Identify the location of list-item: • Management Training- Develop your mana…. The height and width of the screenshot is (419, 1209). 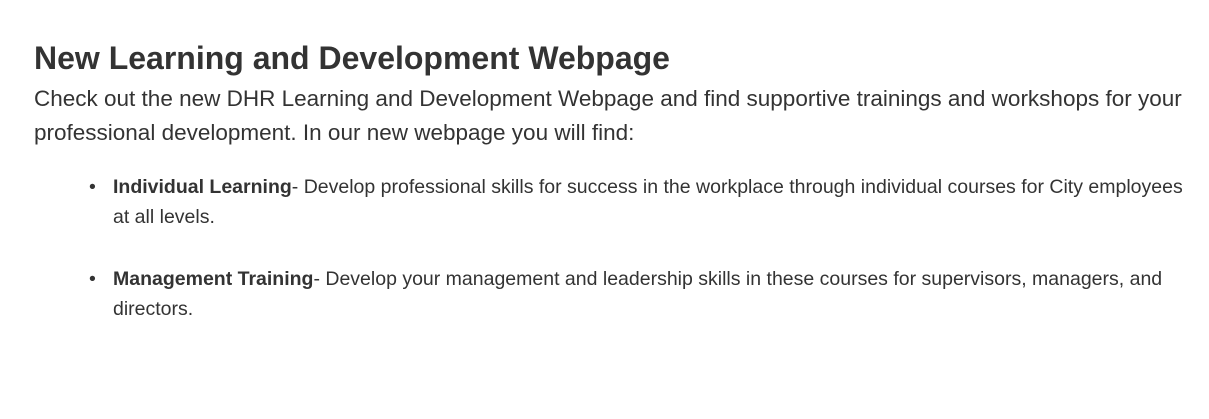
(636, 294).